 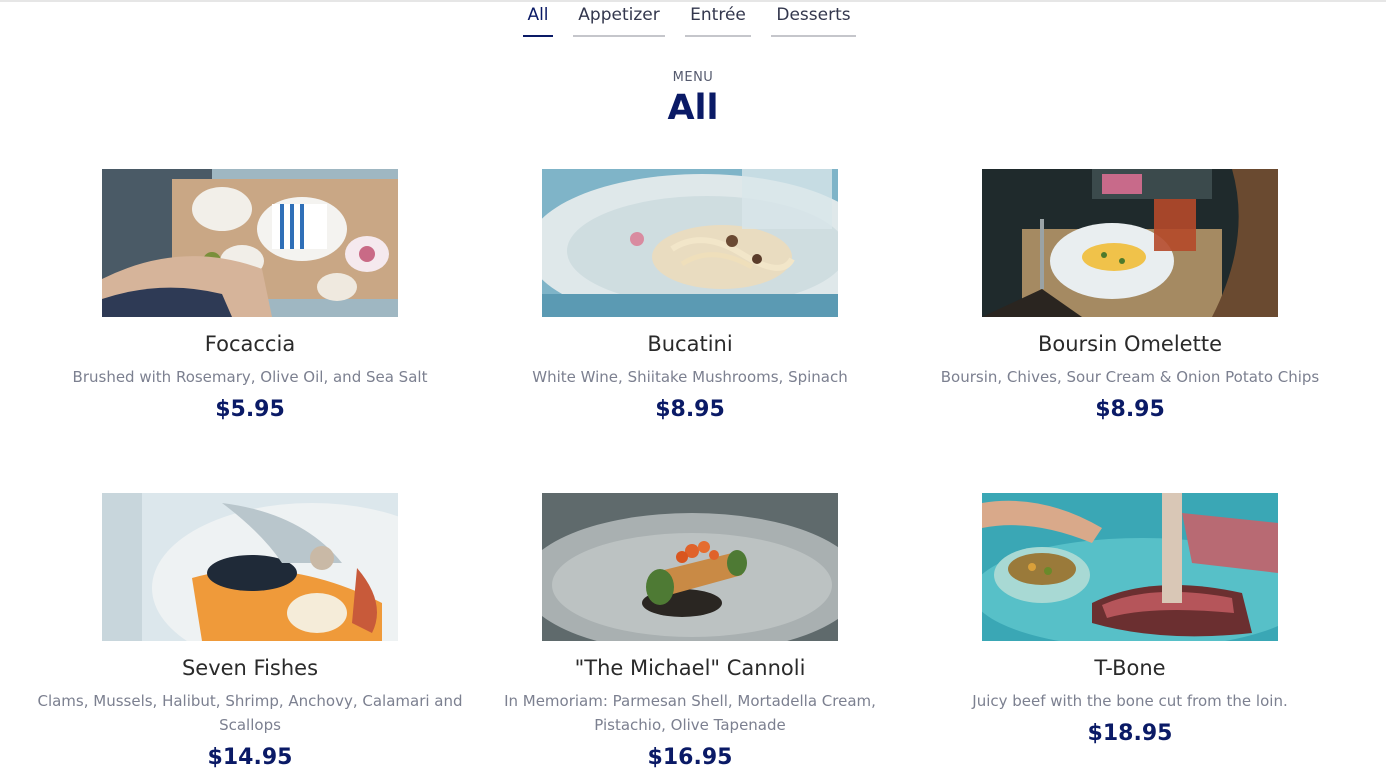 I want to click on tab-appetizer: Appetizer, so click(x=619, y=20).